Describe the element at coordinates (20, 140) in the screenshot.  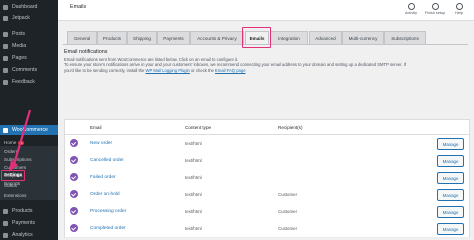
I see `highlight-arrow-icon` at that location.